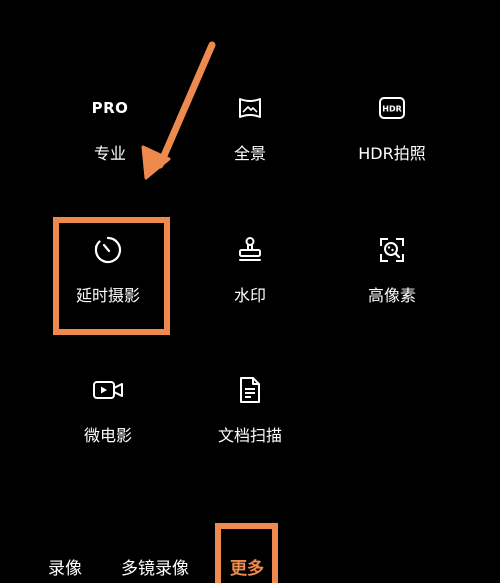 The width and height of the screenshot is (500, 583). Describe the element at coordinates (392, 143) in the screenshot. I see `mode-hdr: HDR HDR拍照` at that location.